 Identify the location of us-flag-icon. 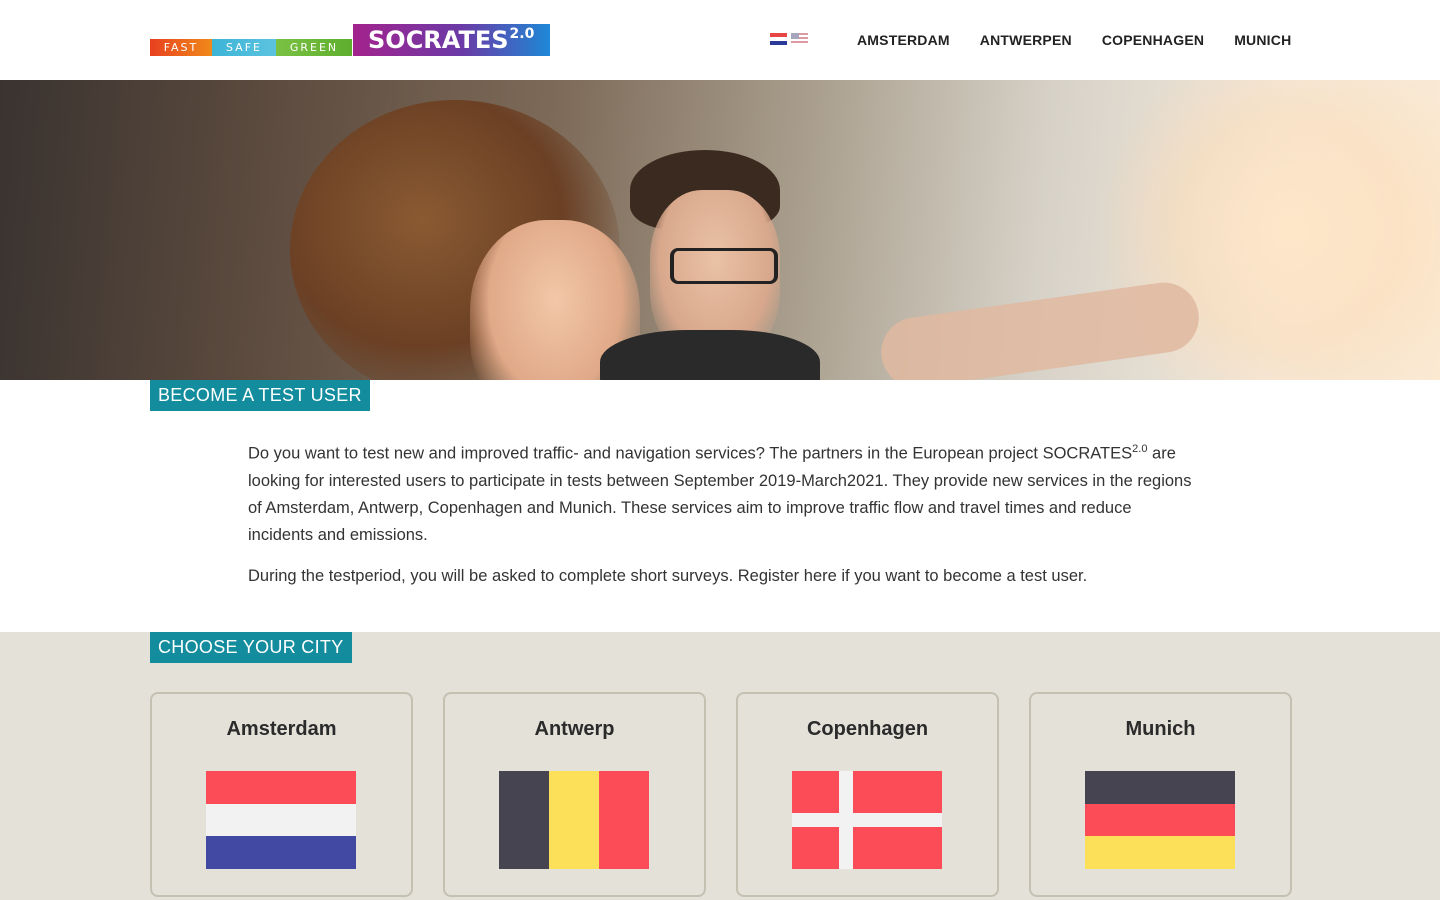
(799, 39).